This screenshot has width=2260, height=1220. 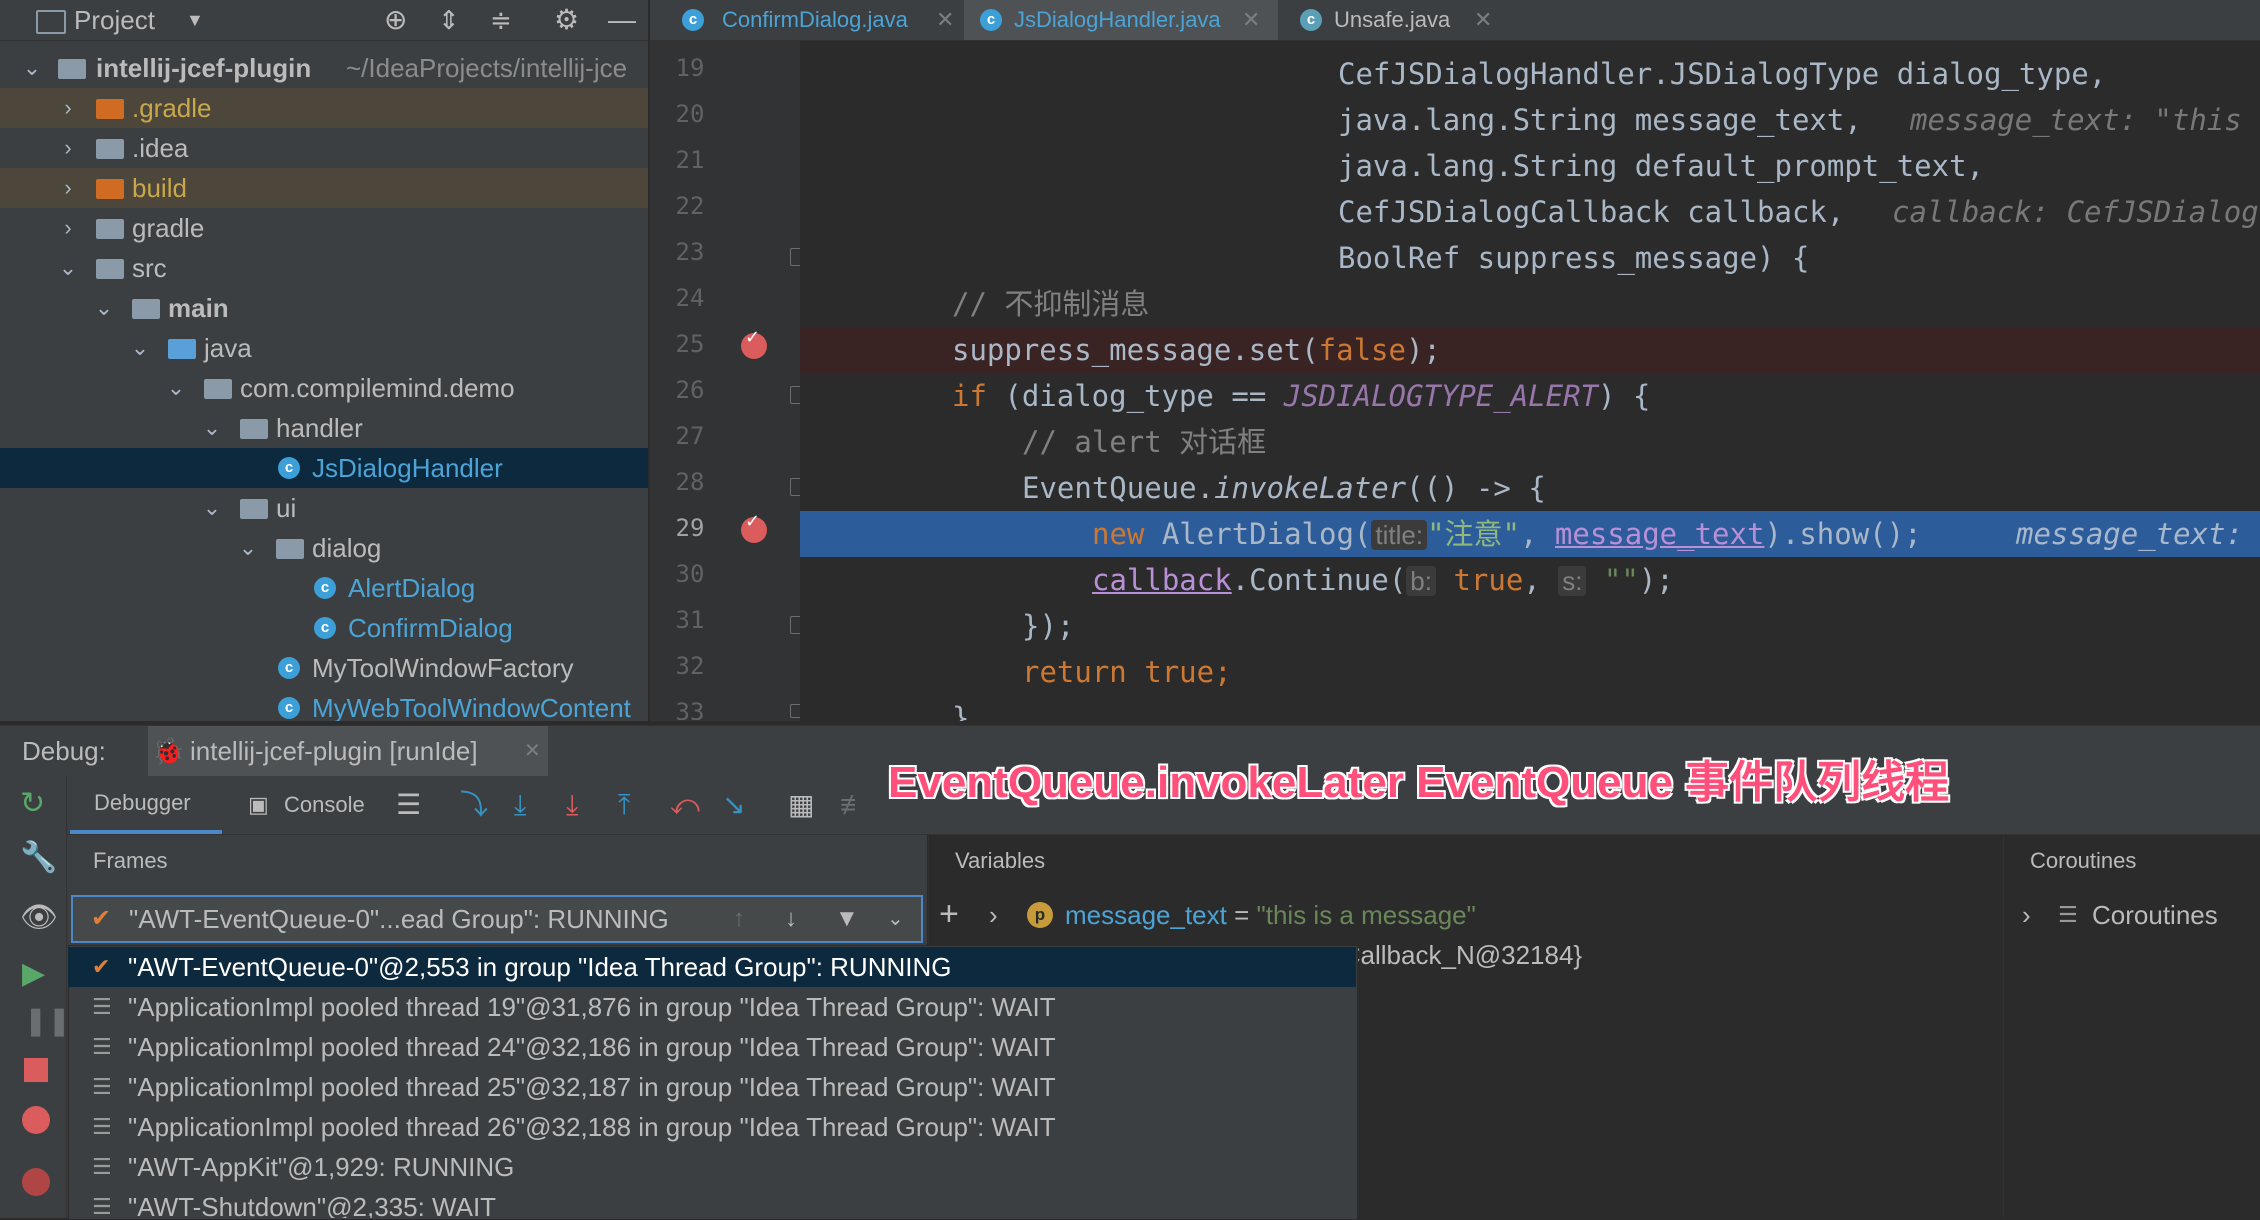 What do you see at coordinates (347, 548) in the screenshot?
I see `tree-item-label: dialog` at bounding box center [347, 548].